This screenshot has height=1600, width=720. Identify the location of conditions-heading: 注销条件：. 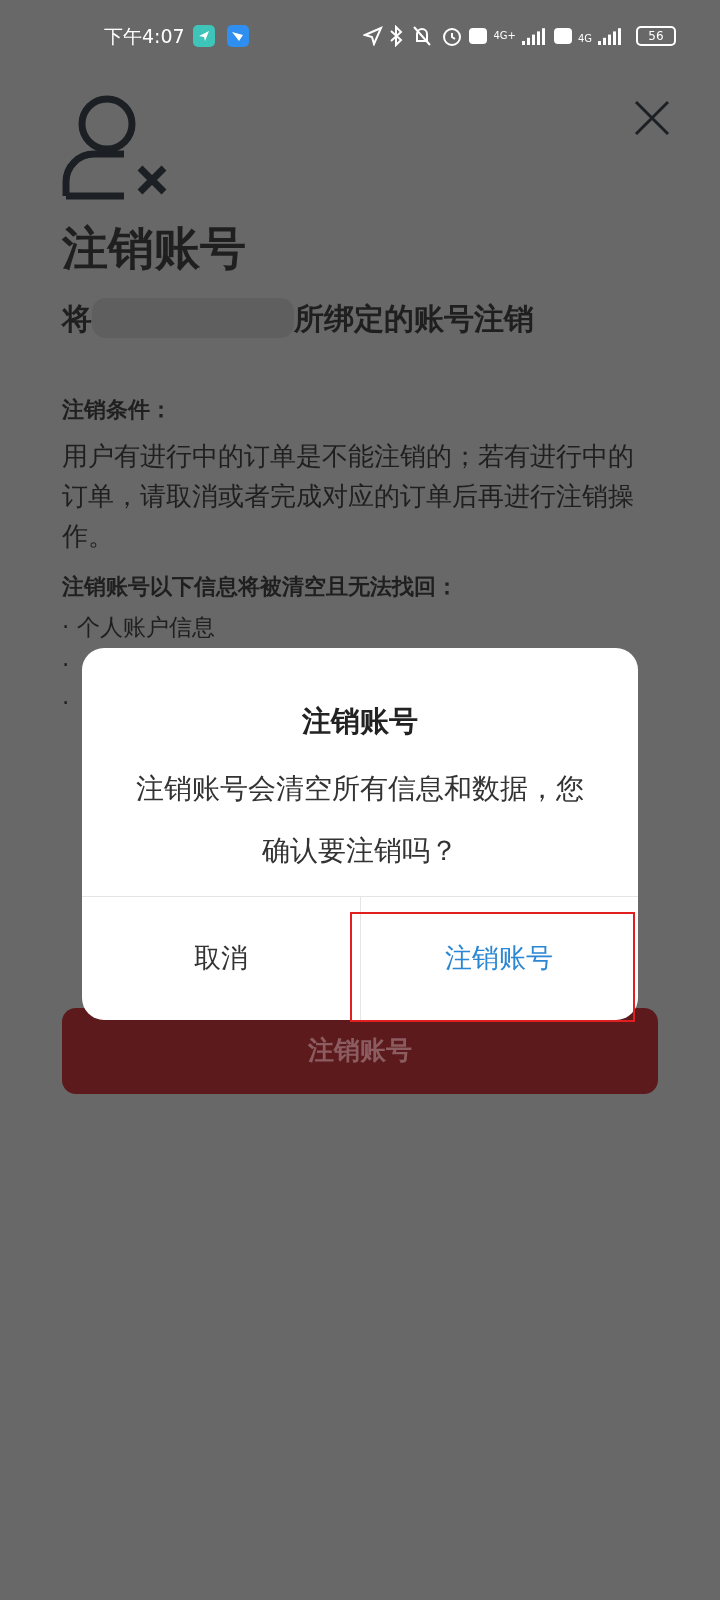
(117, 409).